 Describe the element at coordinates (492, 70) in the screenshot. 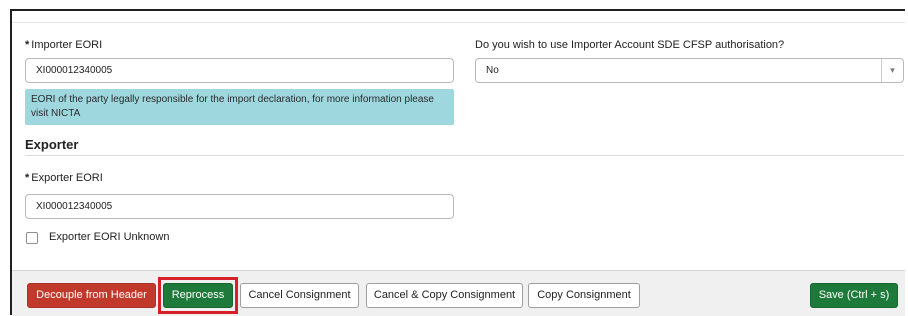

I see `authorisation-selected-value: No` at that location.